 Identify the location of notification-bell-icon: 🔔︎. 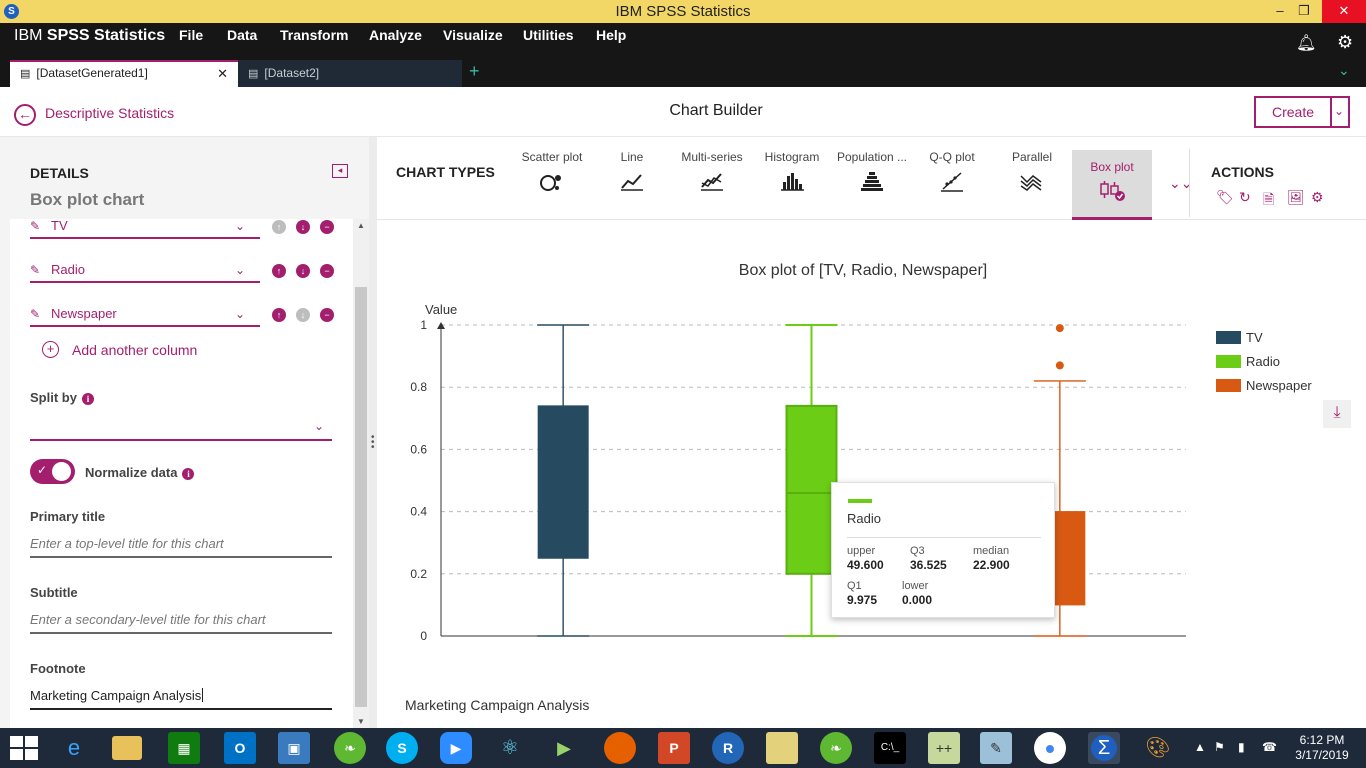
(1306, 43).